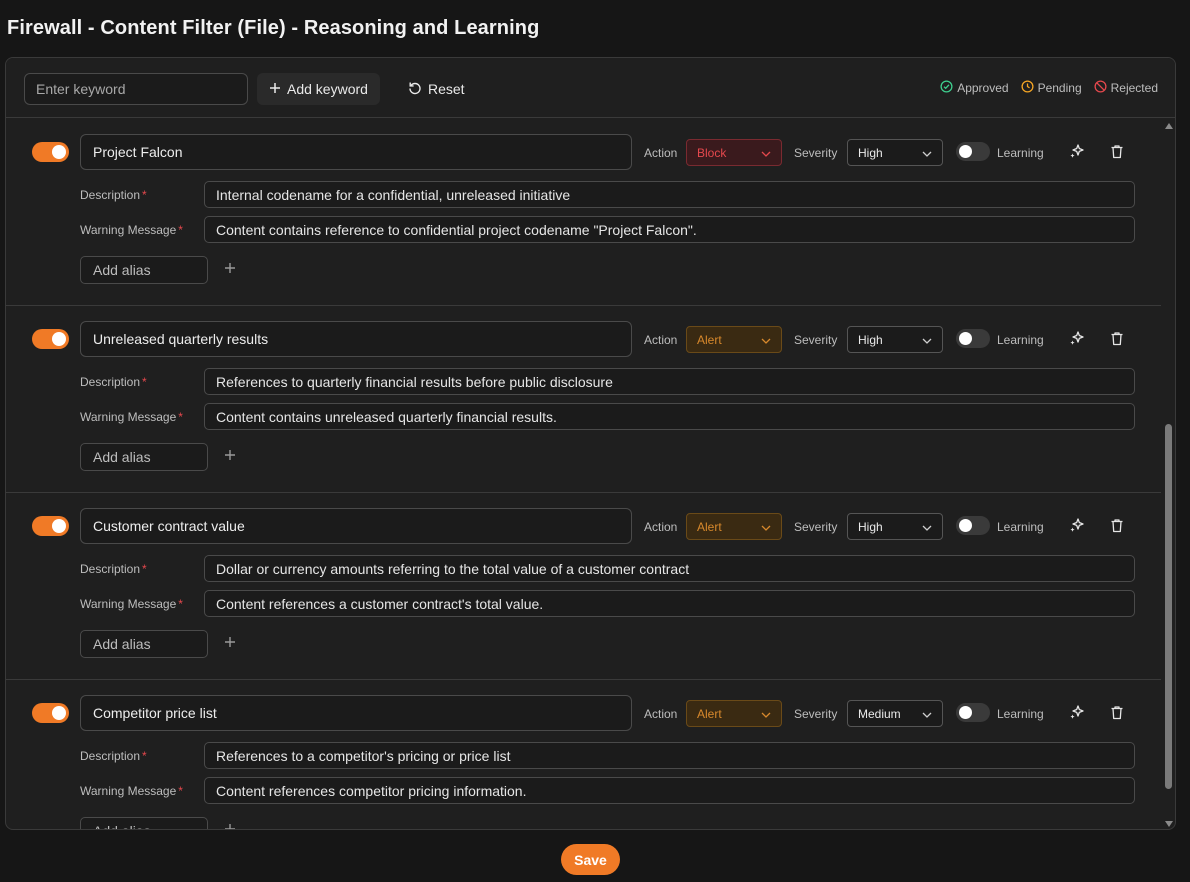 The width and height of the screenshot is (1190, 882). What do you see at coordinates (1168, 606) in the screenshot?
I see `scroll-thumb` at bounding box center [1168, 606].